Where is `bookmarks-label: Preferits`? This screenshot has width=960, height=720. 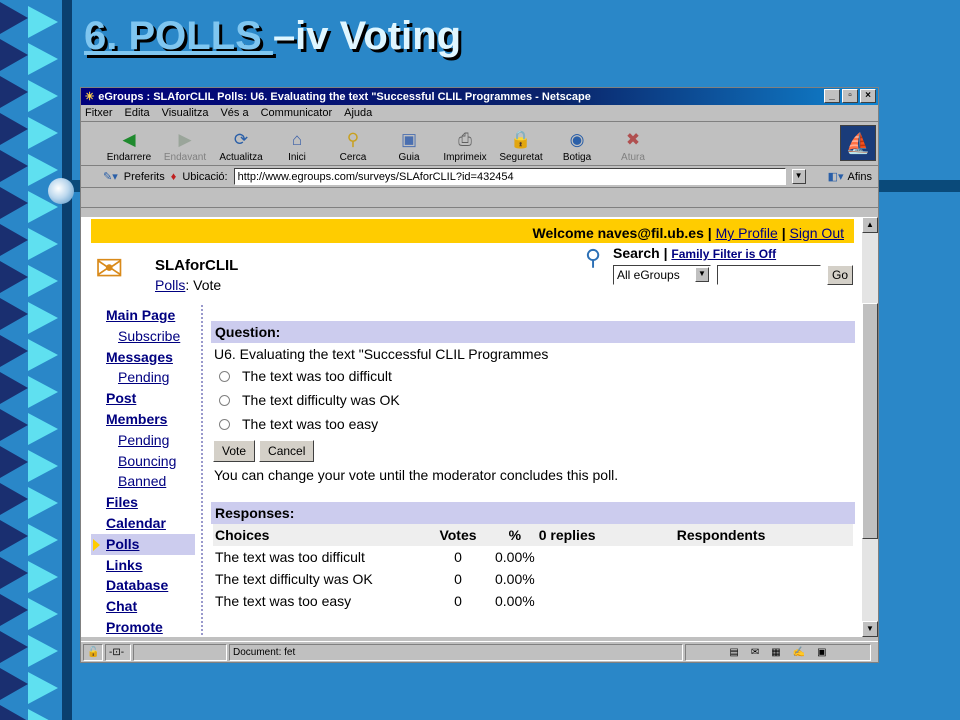
bookmarks-label: Preferits is located at coordinates (144, 177).